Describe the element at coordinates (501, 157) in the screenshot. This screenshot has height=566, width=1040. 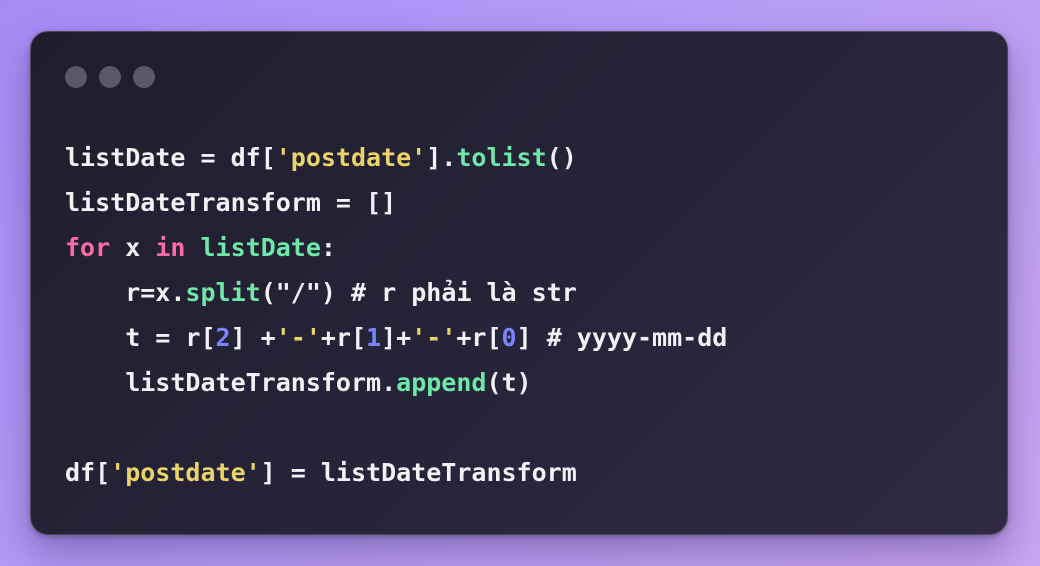
I see `code-token: tolist` at that location.